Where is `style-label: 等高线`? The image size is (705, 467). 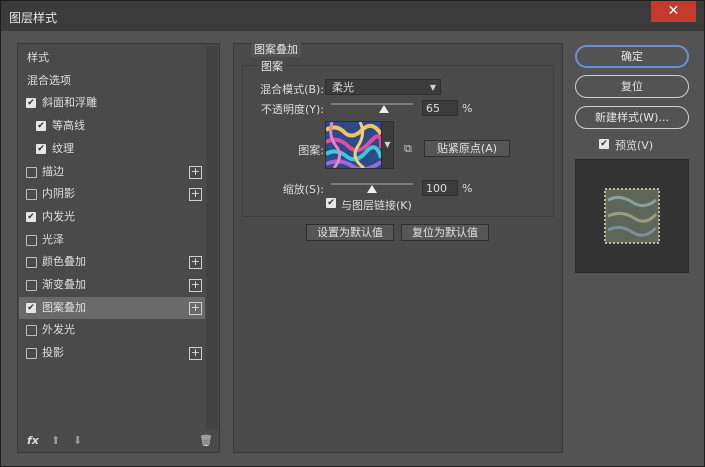
style-label: 等高线 is located at coordinates (68, 126).